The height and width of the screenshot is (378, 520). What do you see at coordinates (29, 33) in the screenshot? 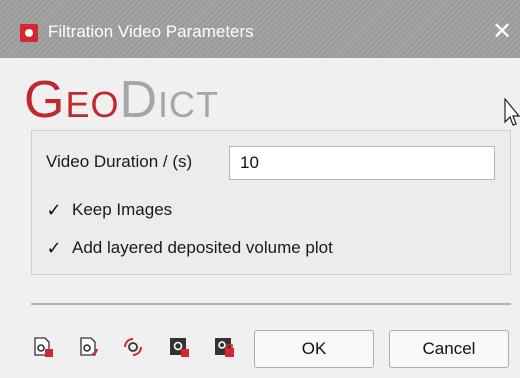
I see `app-icon` at bounding box center [29, 33].